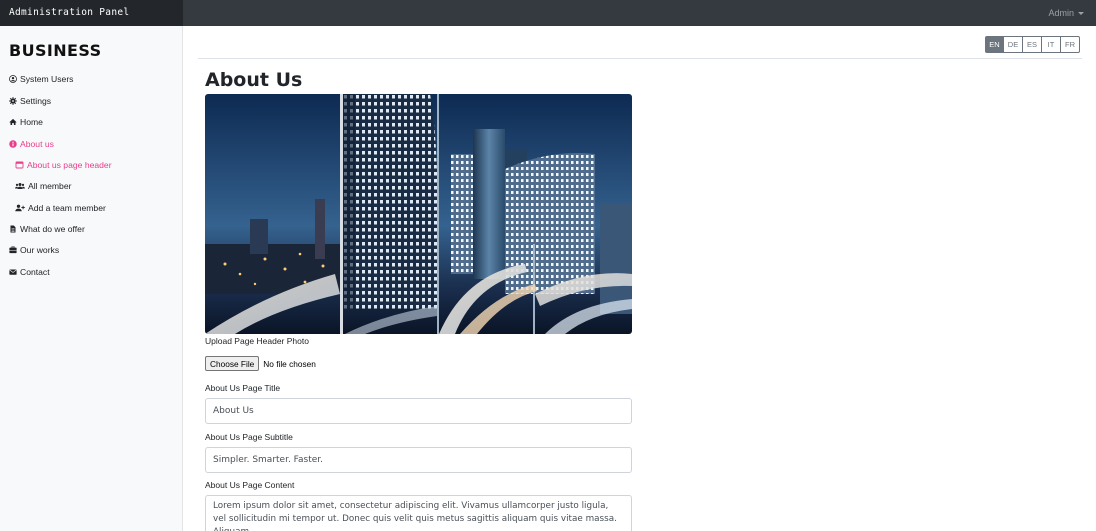  What do you see at coordinates (994, 44) in the screenshot?
I see `lang-button-en: EN` at bounding box center [994, 44].